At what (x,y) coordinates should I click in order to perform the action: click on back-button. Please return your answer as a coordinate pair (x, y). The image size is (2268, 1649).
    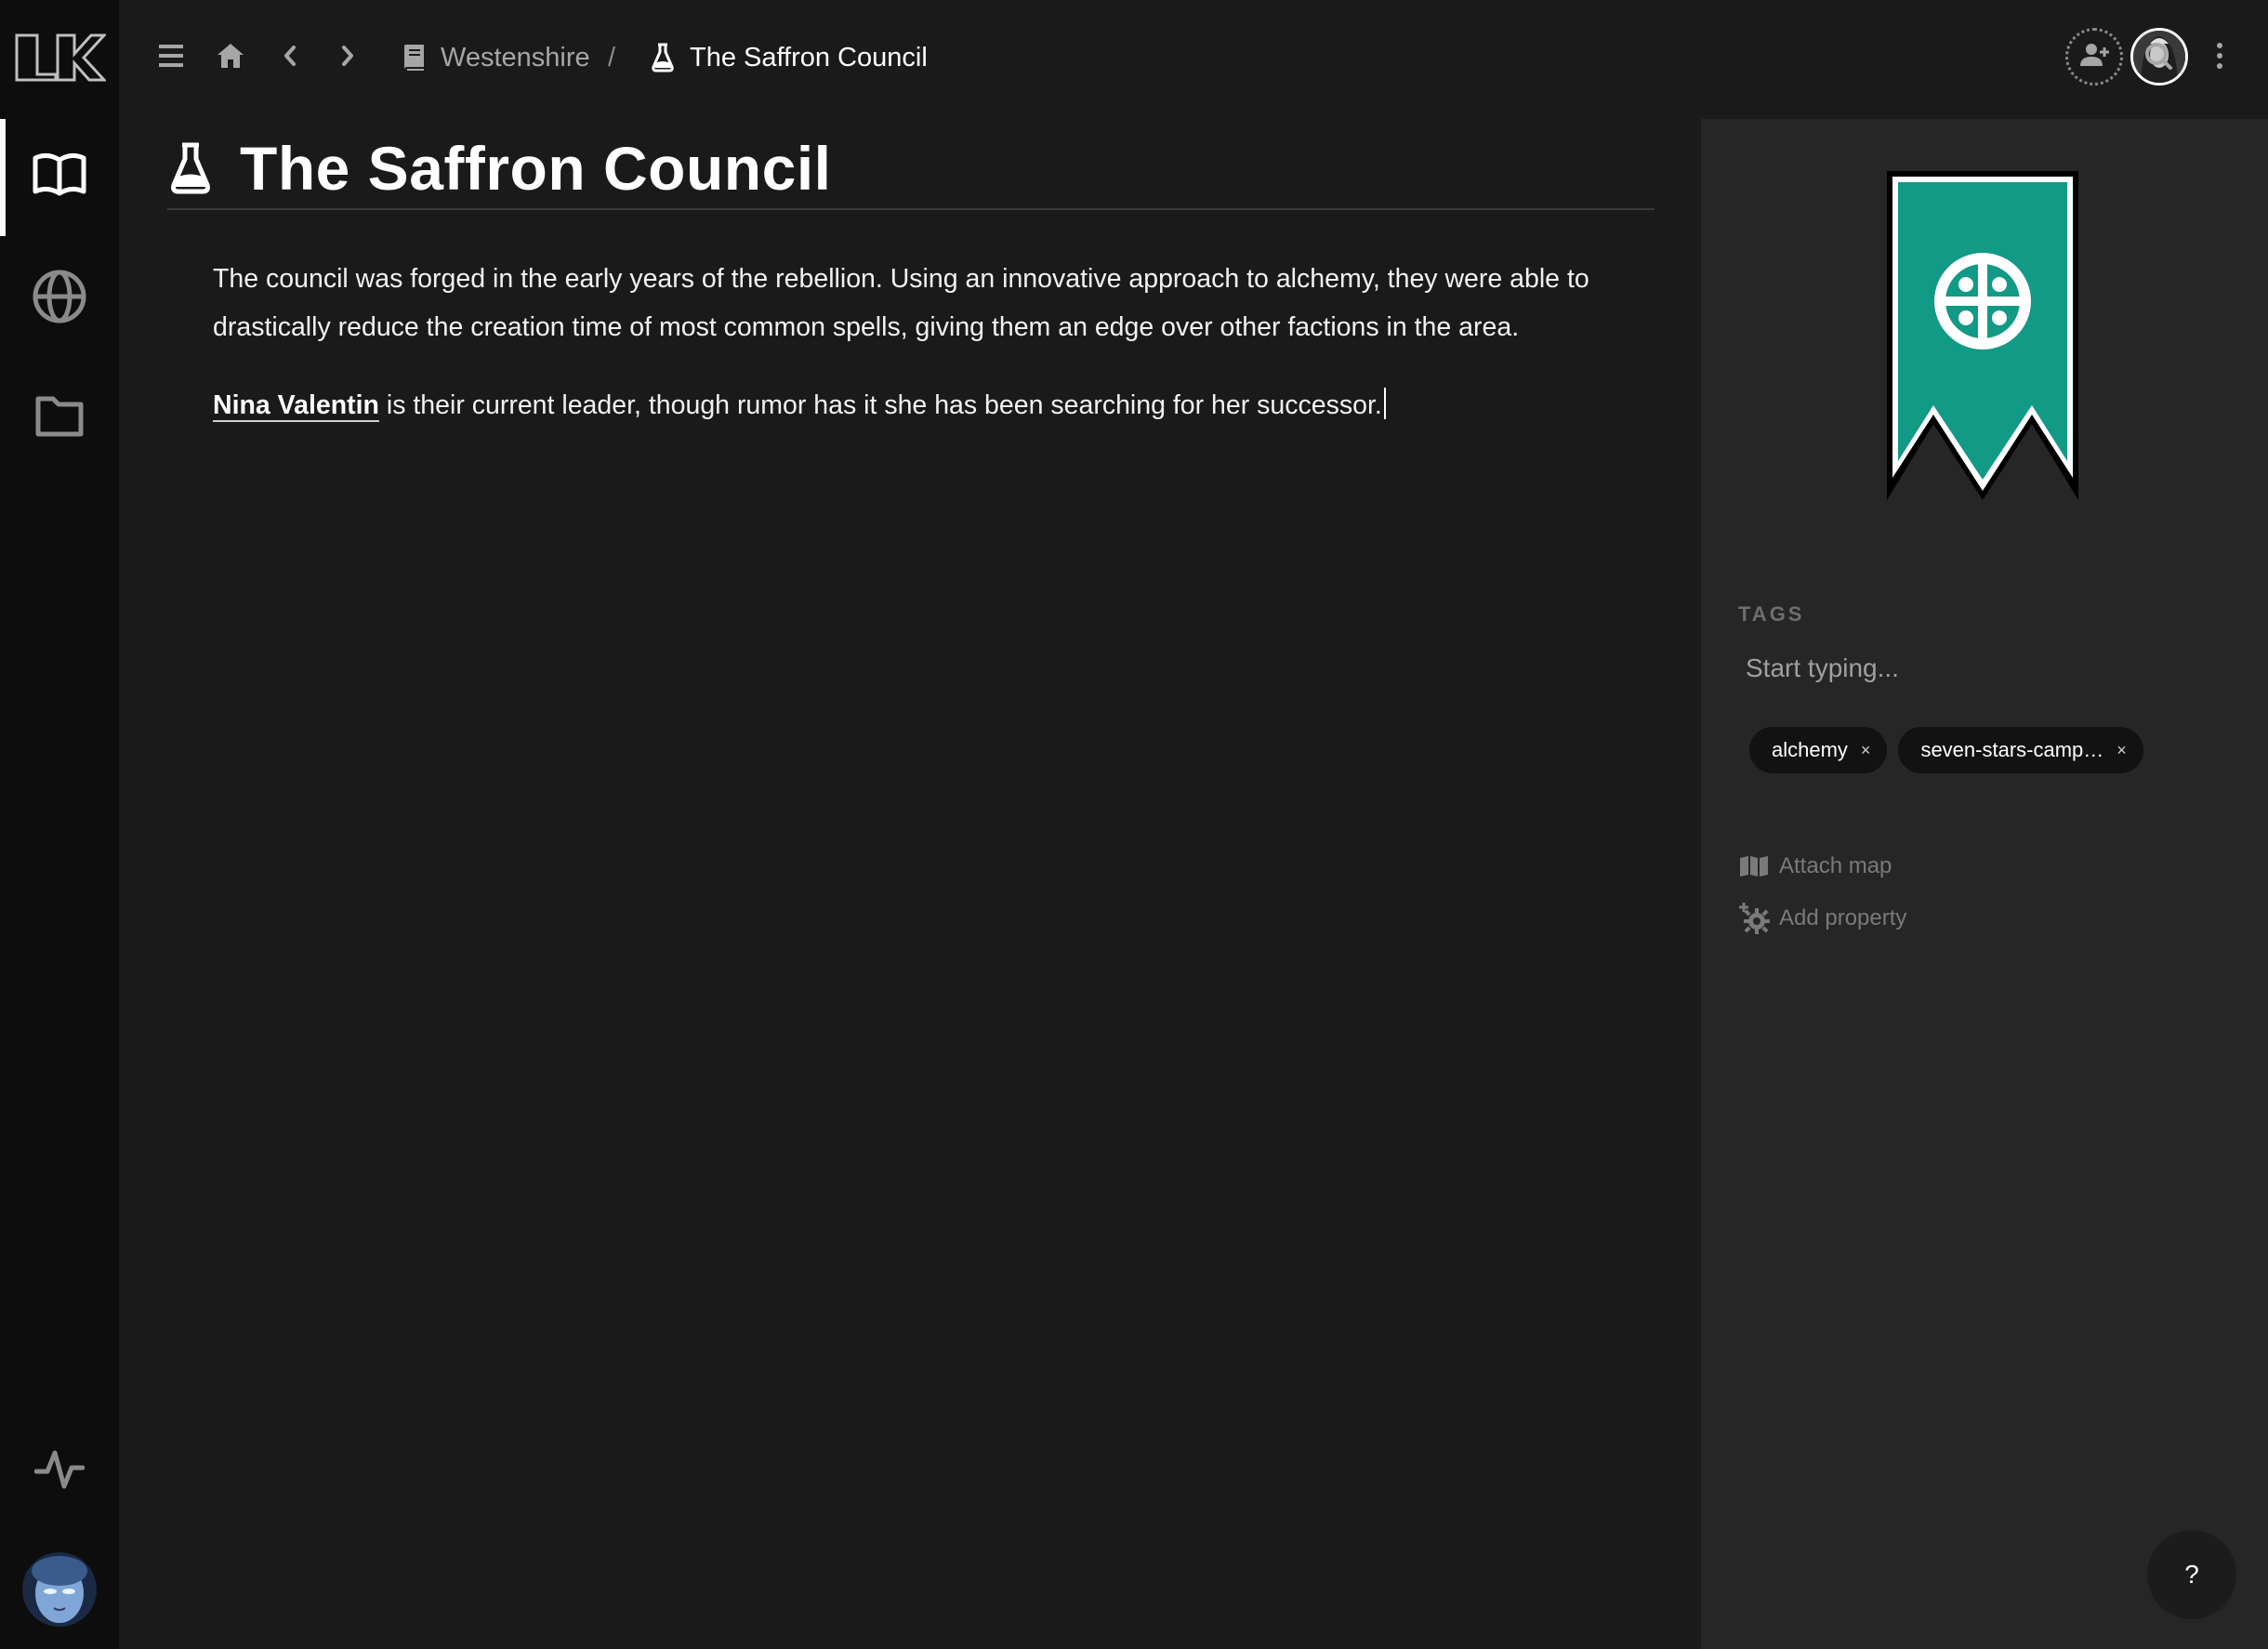
    Looking at the image, I should click on (290, 57).